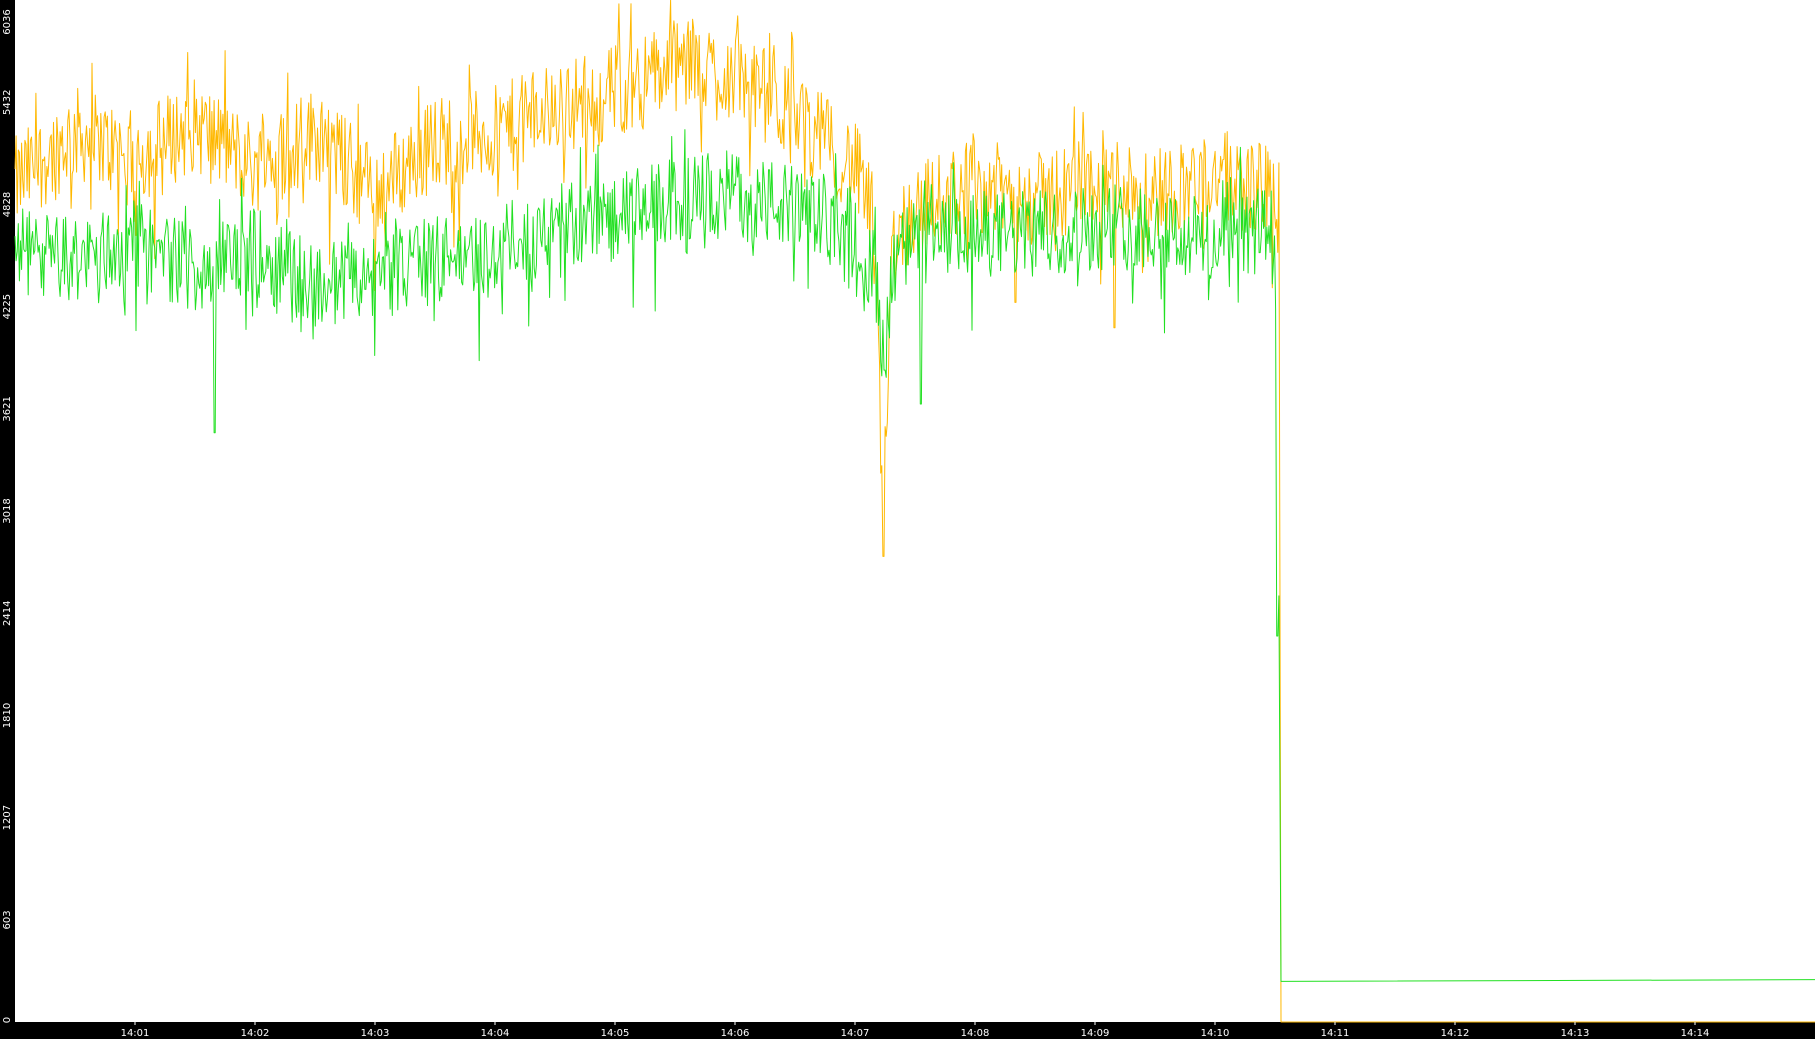  I want to click on x-tick-label: 14:03, so click(375, 1033).